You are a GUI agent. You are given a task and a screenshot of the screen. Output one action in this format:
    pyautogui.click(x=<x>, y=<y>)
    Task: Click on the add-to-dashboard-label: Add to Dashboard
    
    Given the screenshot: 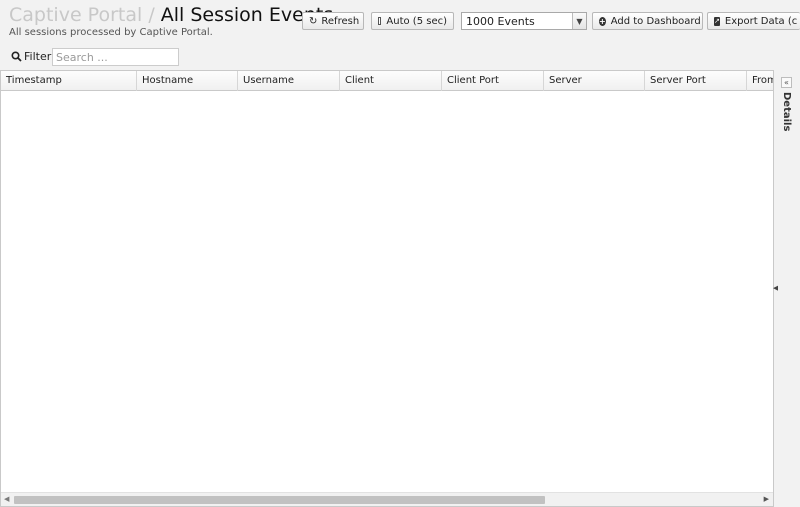 What is the action you would take?
    pyautogui.click(x=655, y=21)
    